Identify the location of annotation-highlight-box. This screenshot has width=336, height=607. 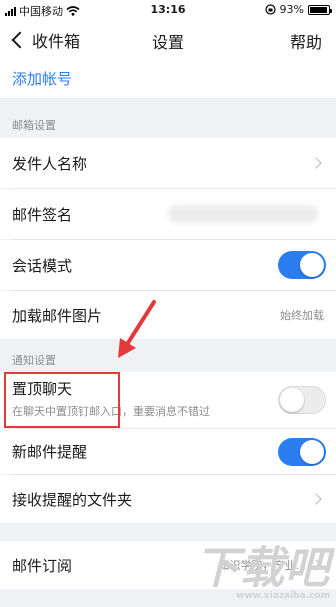
(62, 400).